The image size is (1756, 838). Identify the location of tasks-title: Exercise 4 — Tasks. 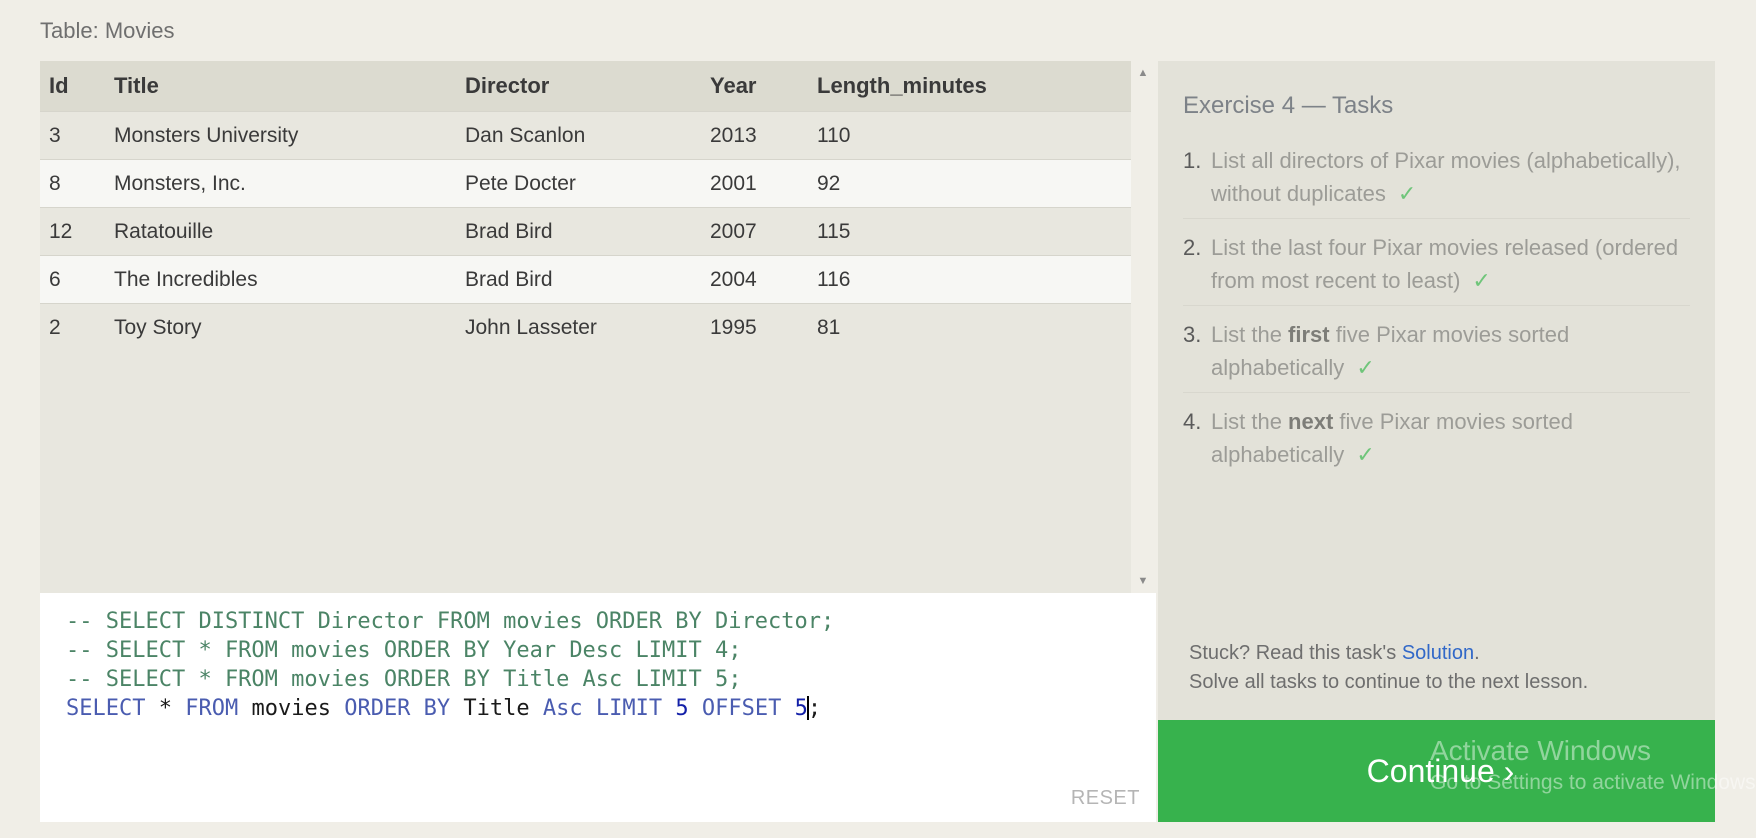
(1288, 105).